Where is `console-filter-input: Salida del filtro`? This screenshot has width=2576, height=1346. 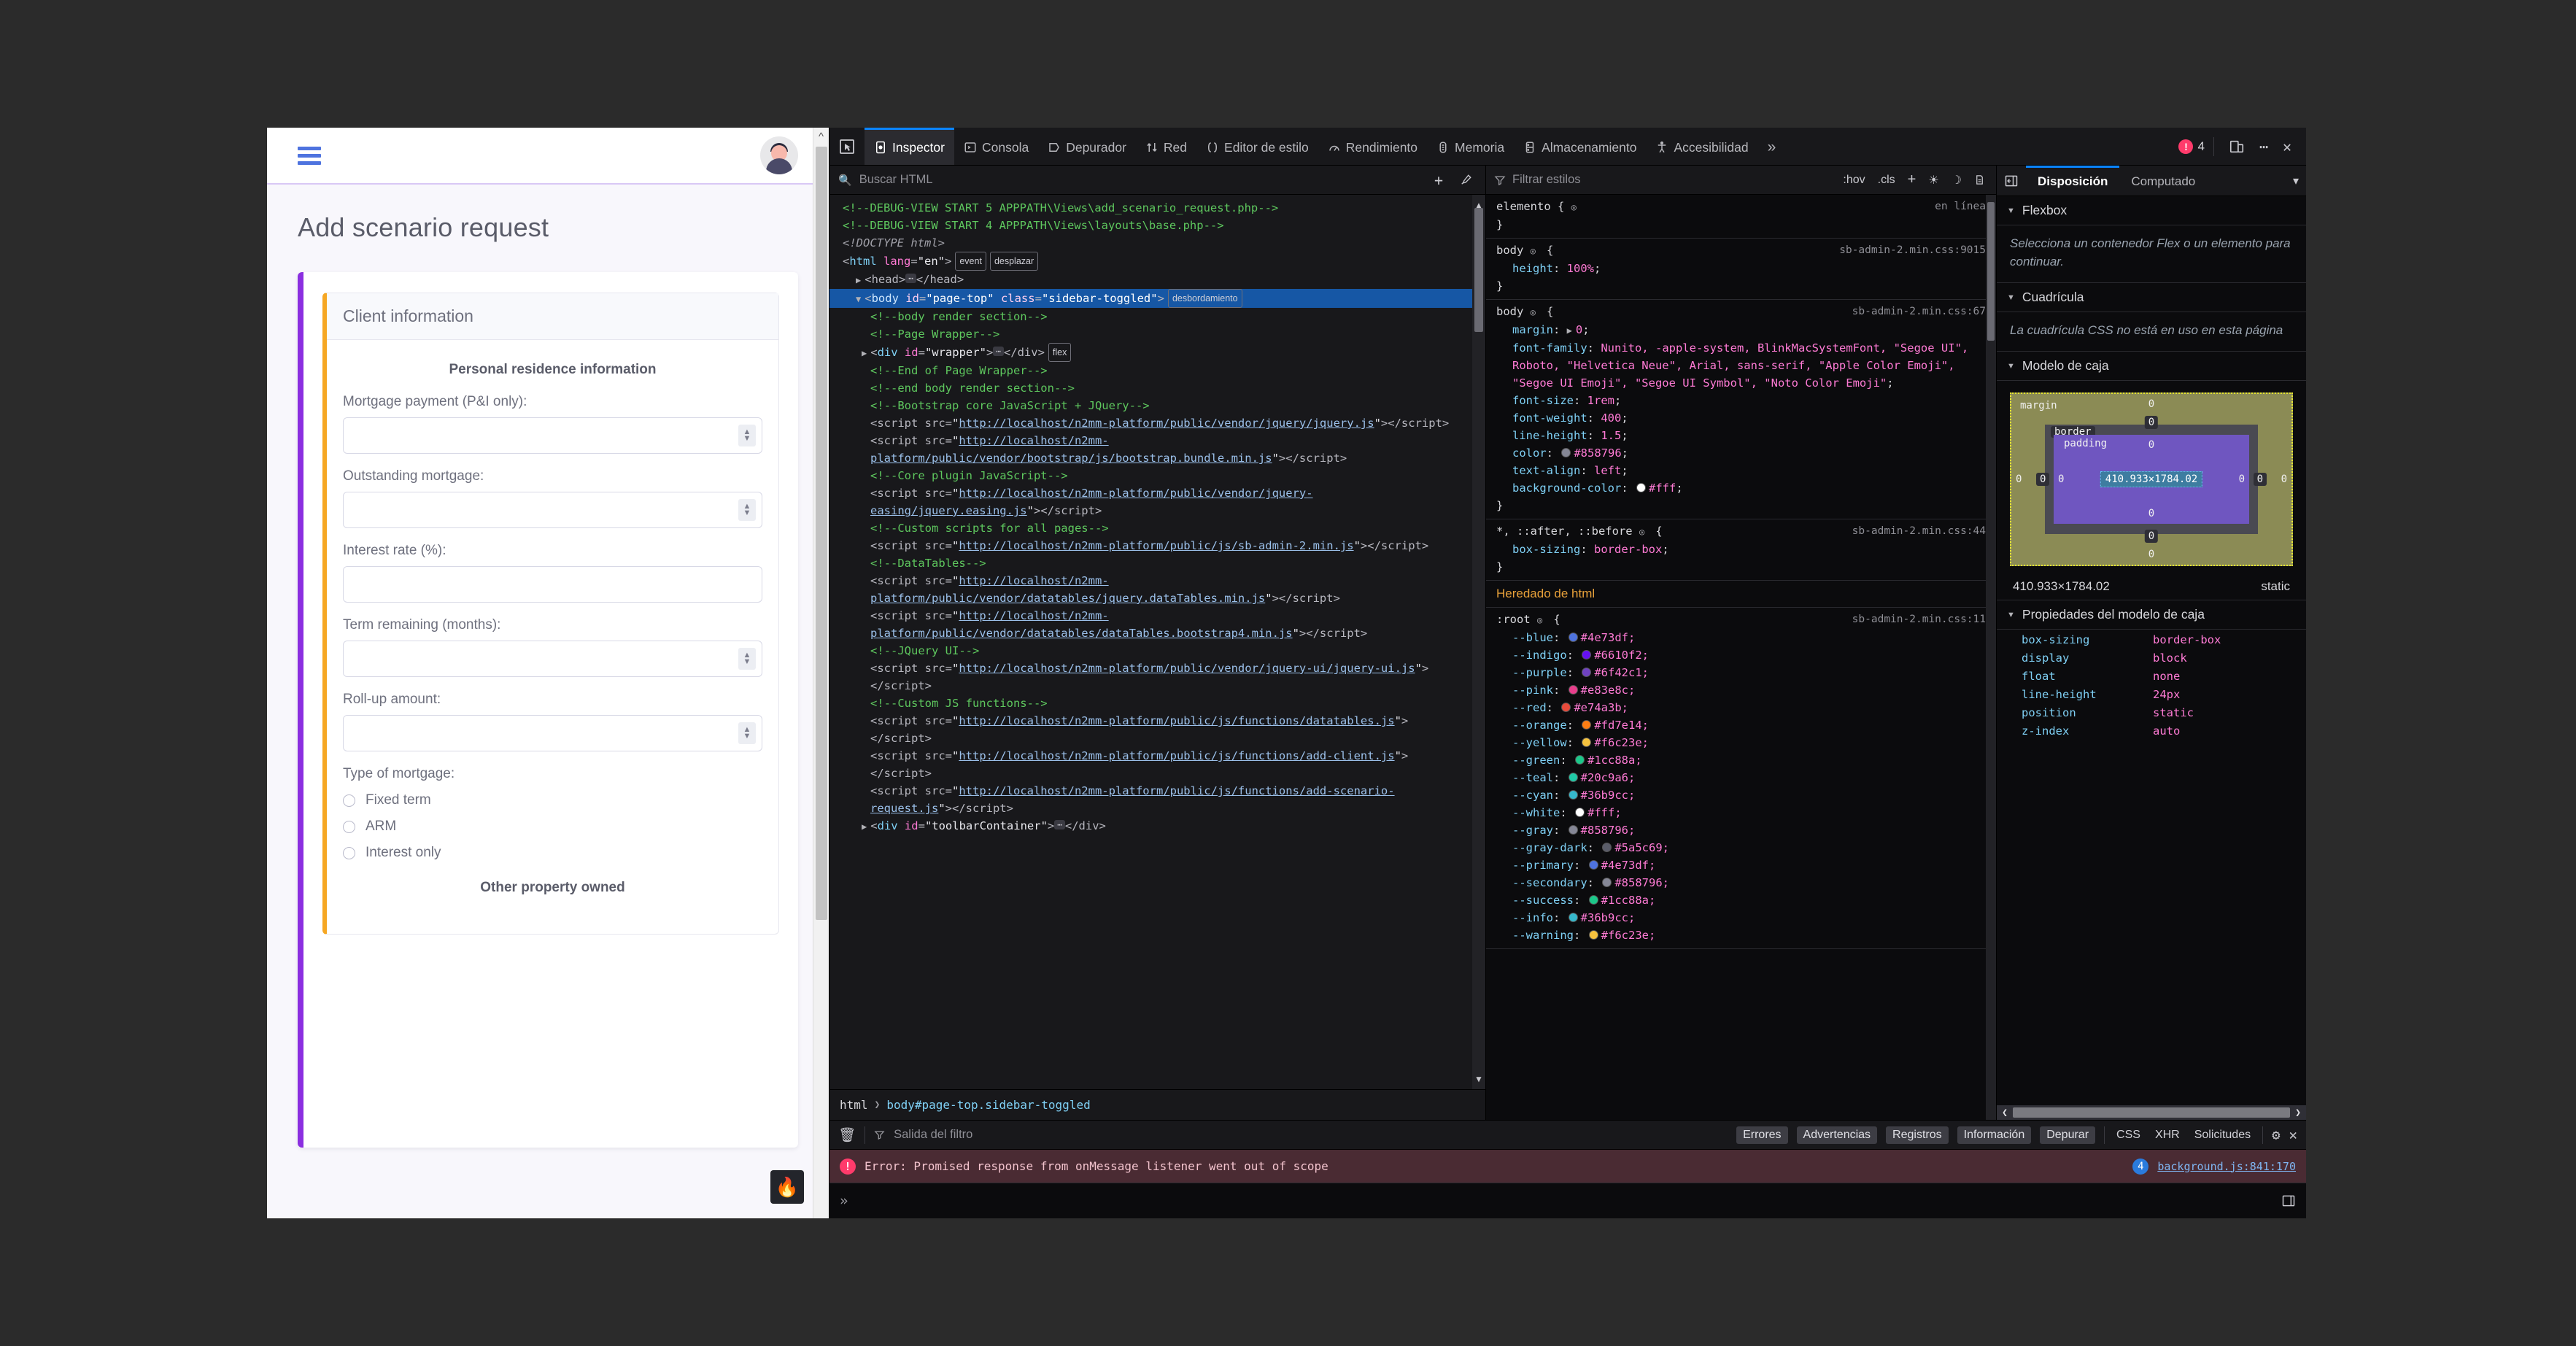
console-filter-input: Salida del filtro is located at coordinates (933, 1135).